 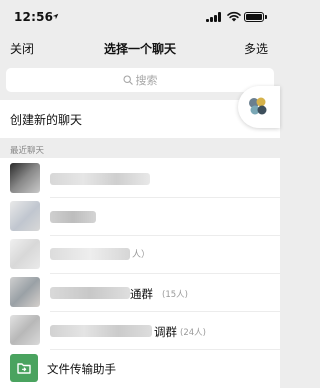 I want to click on status-bar: 12:56, so click(x=140, y=17).